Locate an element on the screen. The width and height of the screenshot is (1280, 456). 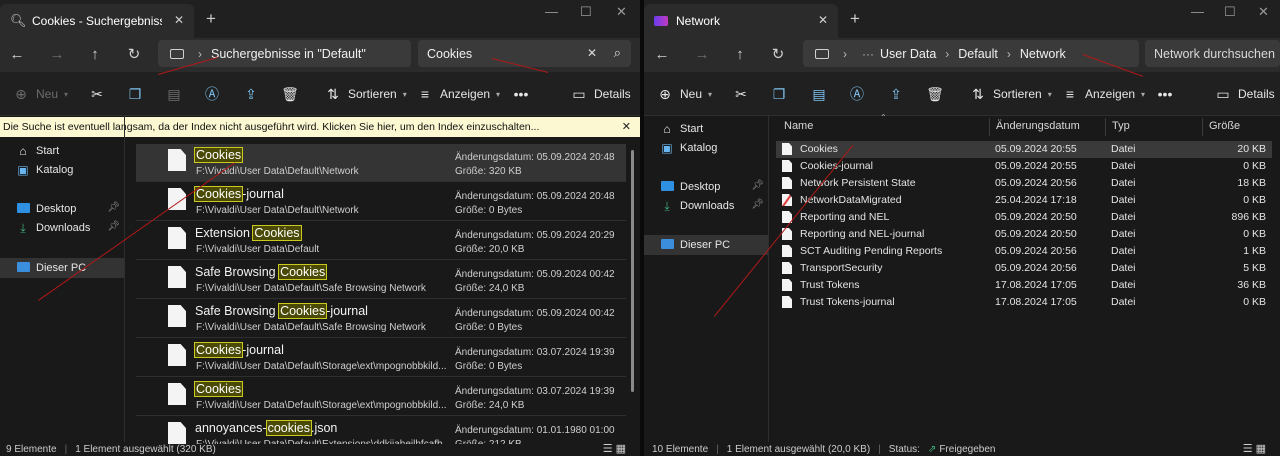
scrollbar is located at coordinates (632, 271).